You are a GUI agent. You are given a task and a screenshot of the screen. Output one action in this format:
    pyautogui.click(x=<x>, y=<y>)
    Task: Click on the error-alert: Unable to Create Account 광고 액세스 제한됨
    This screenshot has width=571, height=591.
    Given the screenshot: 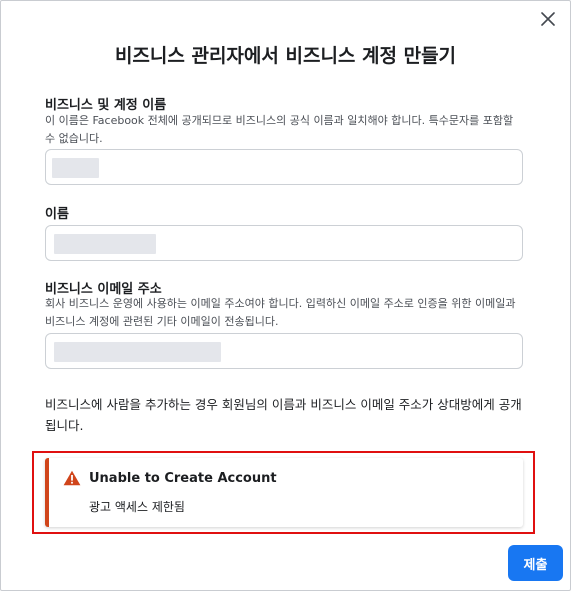 What is the action you would take?
    pyautogui.click(x=284, y=492)
    